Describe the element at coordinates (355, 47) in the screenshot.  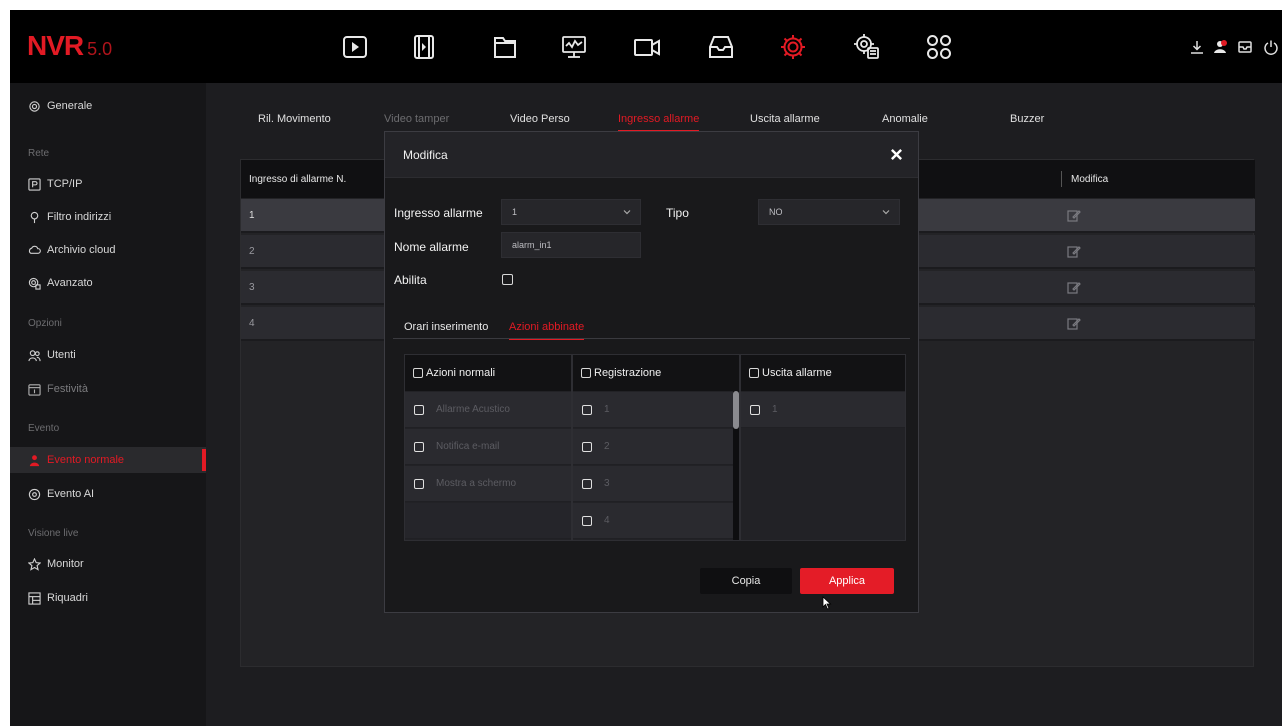
I see `playback-icon` at that location.